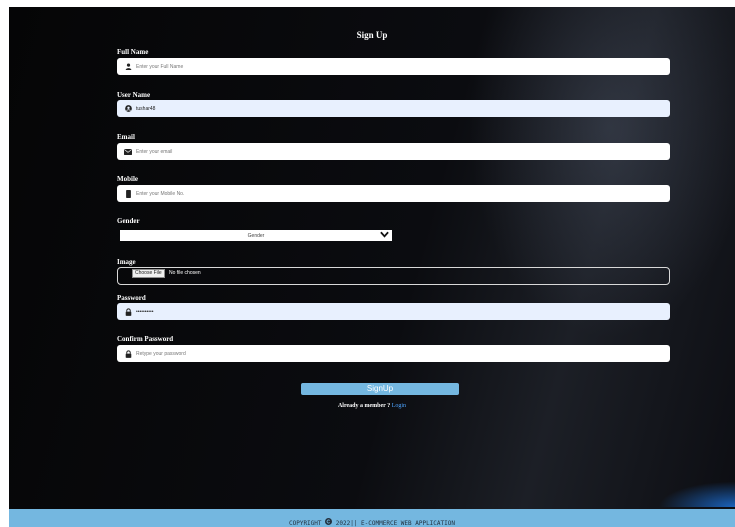 The image size is (735, 527). What do you see at coordinates (395, 523) in the screenshot?
I see `footer-copyright-text: 2022|| E-COMMERCE WEB APPLICATION` at bounding box center [395, 523].